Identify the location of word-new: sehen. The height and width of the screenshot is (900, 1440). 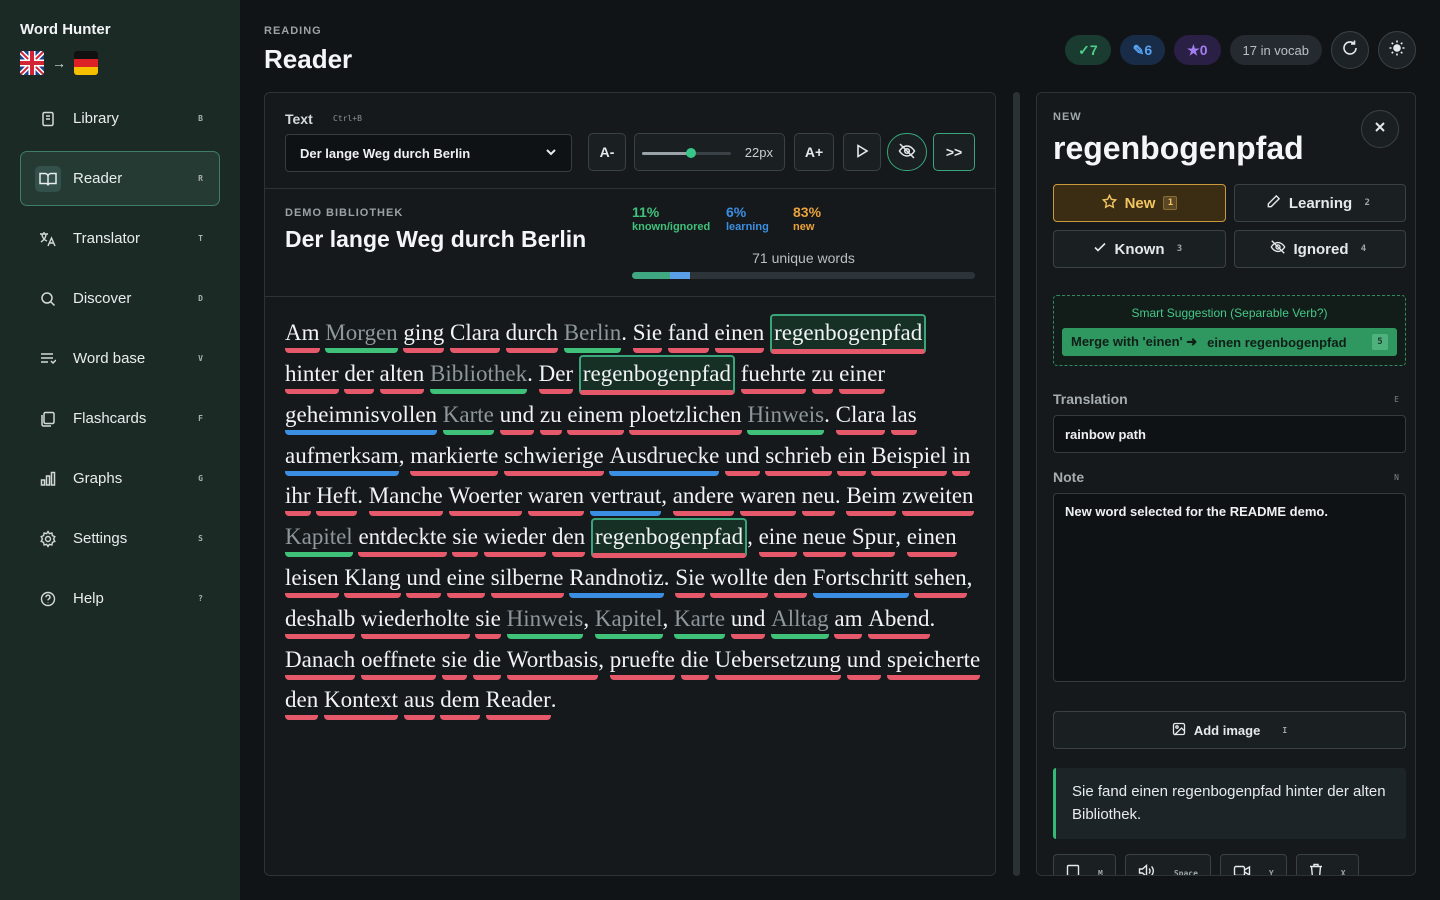
(940, 581).